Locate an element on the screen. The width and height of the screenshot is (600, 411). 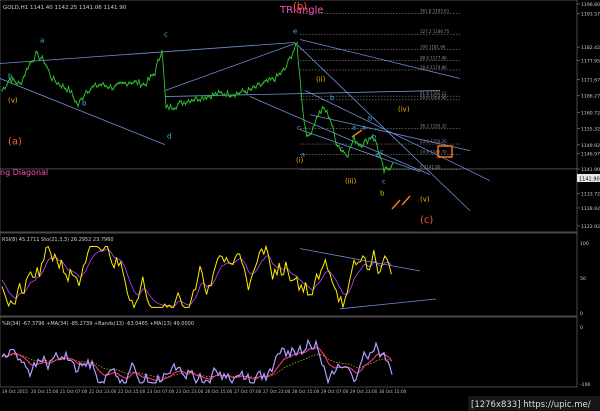
ending-diagonal-label: ng Diagonal is located at coordinates (24, 172).